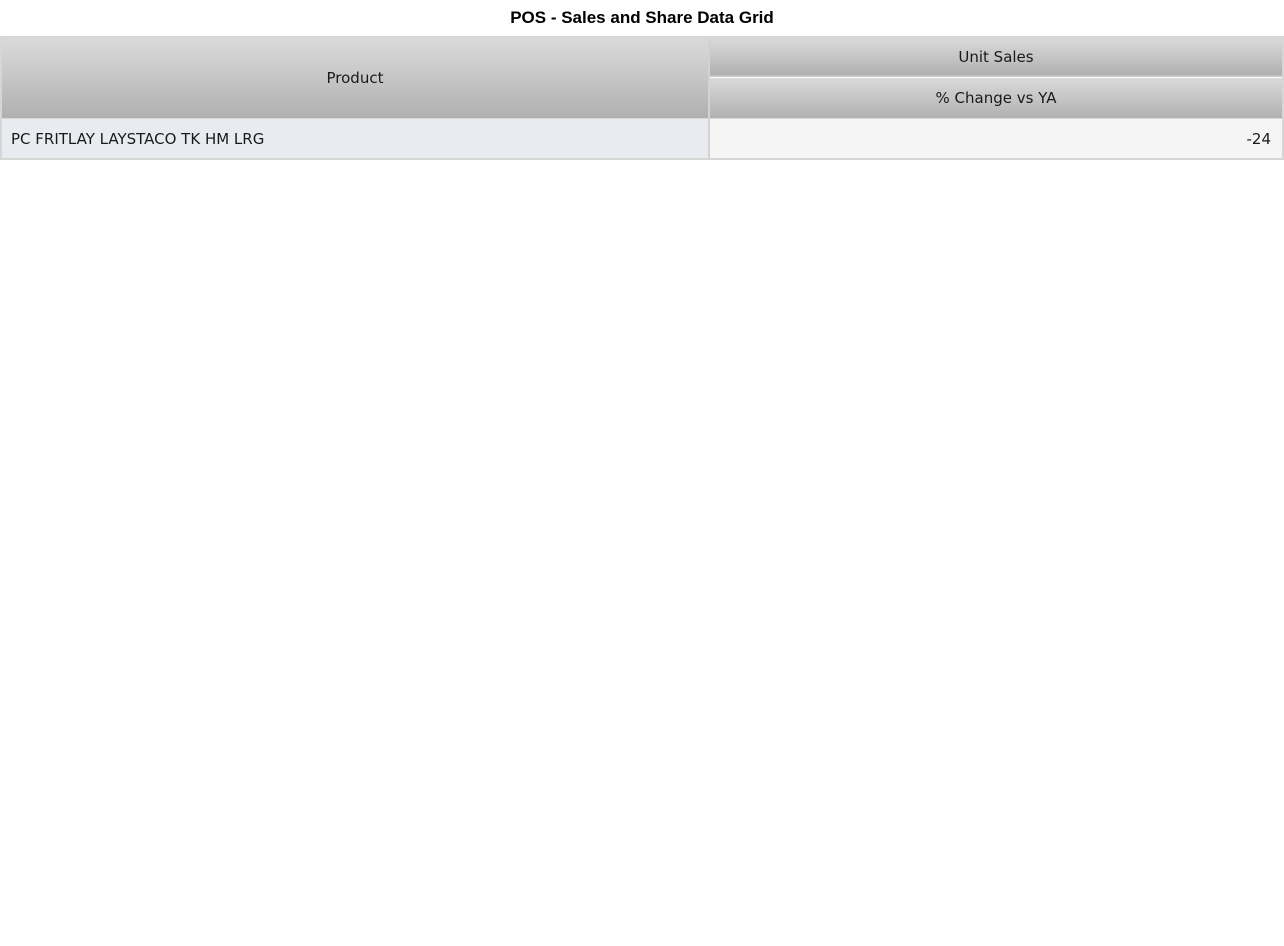 This screenshot has width=1284, height=946. I want to click on column-group-header-unit-sales: Unit Sales, so click(996, 57).